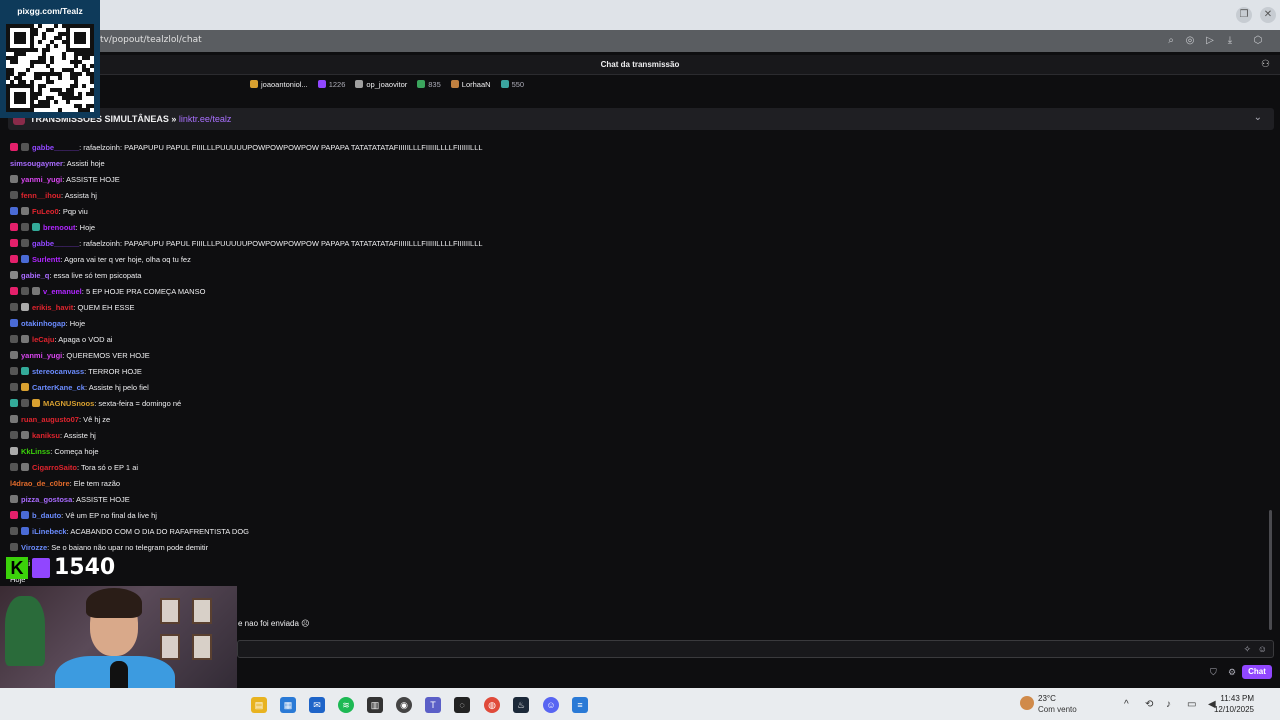  I want to click on notepad-icon: ≡, so click(580, 705).